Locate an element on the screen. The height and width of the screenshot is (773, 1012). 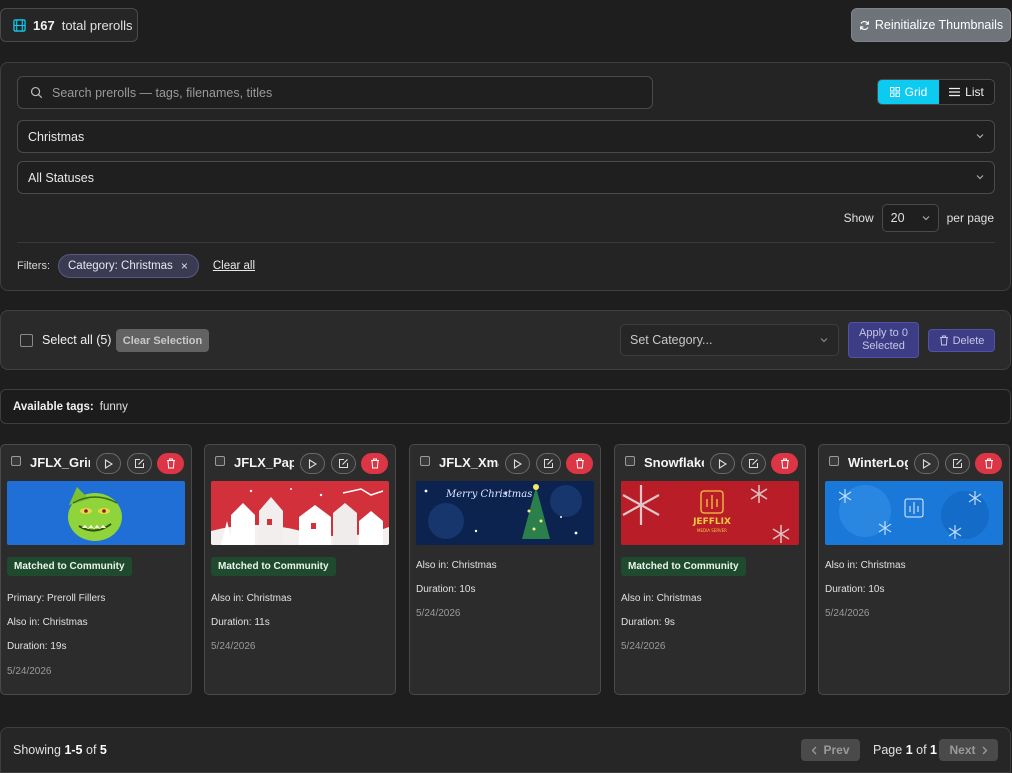
page-total: 1 is located at coordinates (933, 750).